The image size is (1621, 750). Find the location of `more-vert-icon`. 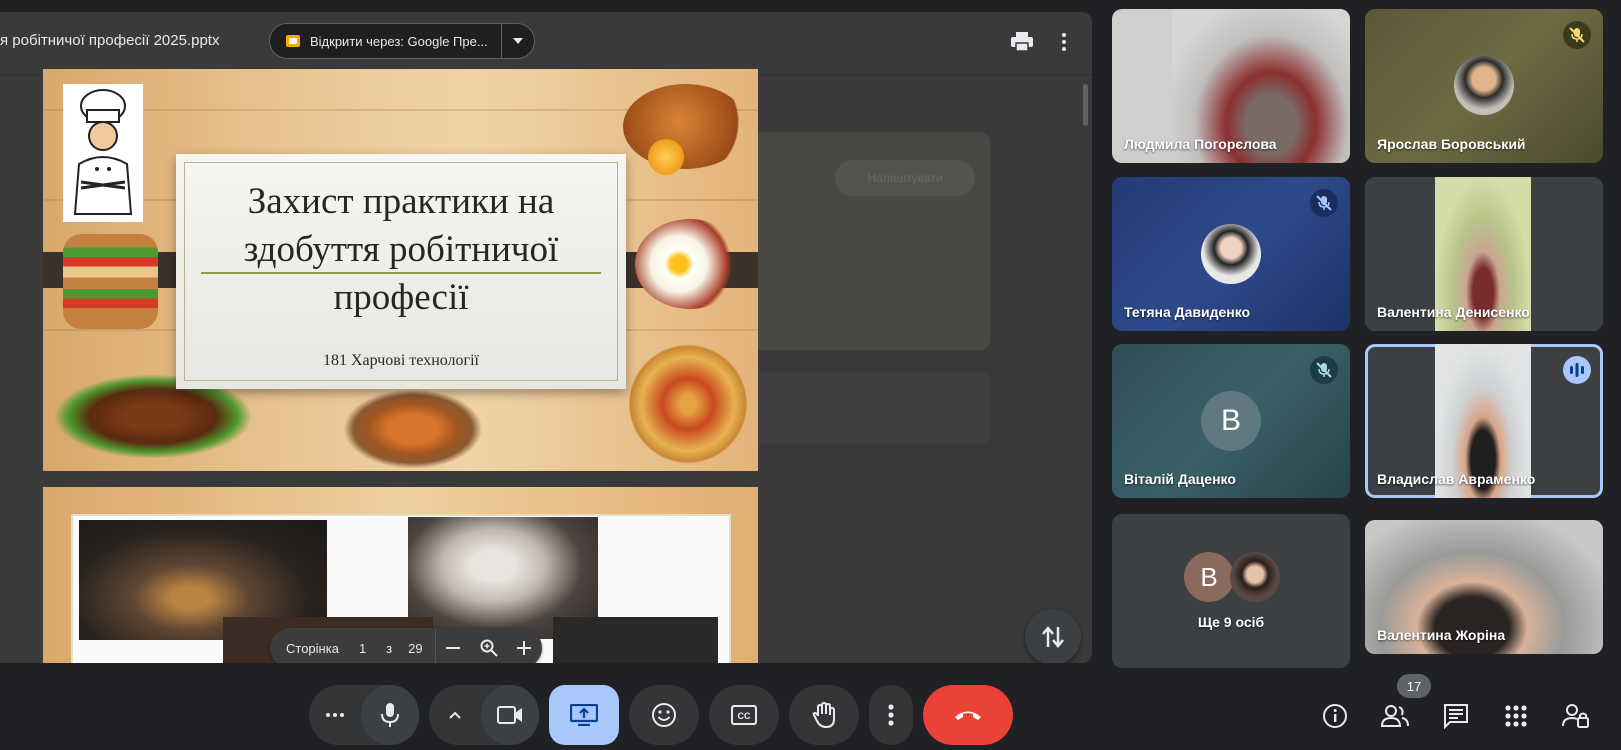

more-vert-icon is located at coordinates (891, 715).